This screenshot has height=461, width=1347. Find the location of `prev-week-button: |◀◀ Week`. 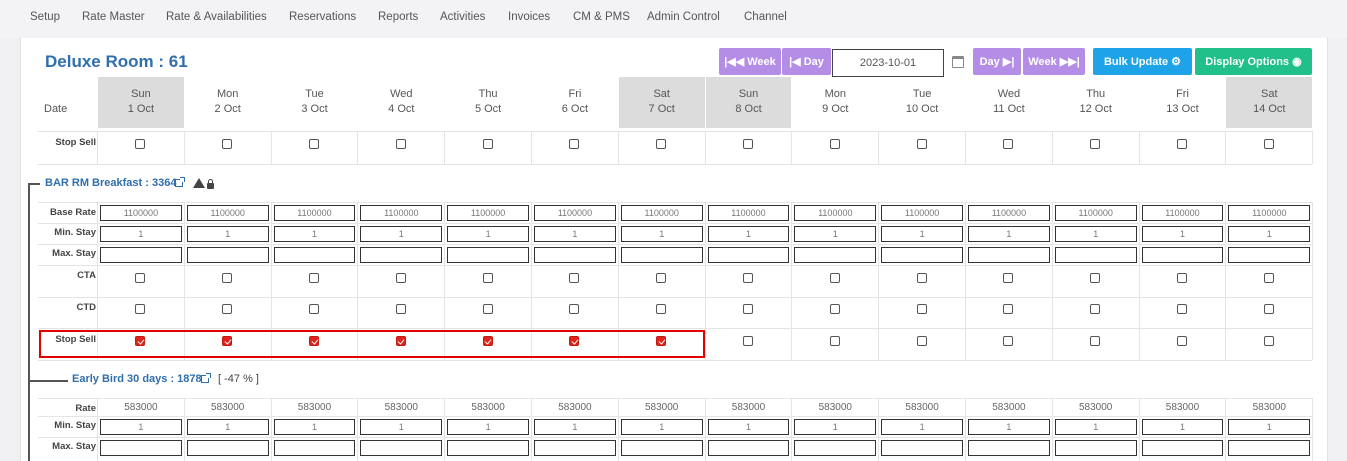

prev-week-button: |◀◀ Week is located at coordinates (750, 61).